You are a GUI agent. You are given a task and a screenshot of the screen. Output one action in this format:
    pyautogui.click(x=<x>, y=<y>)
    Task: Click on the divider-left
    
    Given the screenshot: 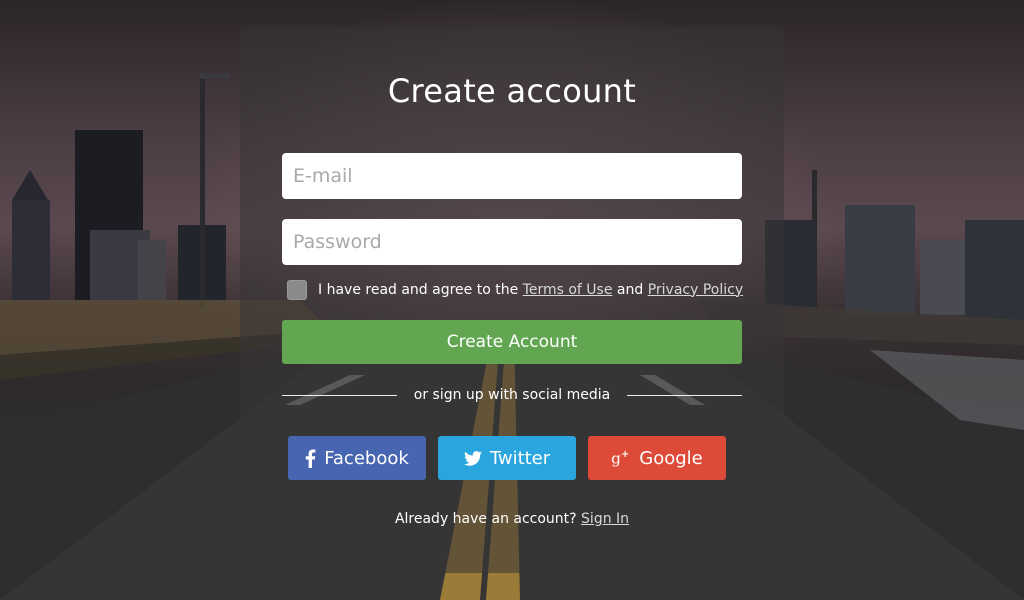 What is the action you would take?
    pyautogui.click(x=339, y=395)
    